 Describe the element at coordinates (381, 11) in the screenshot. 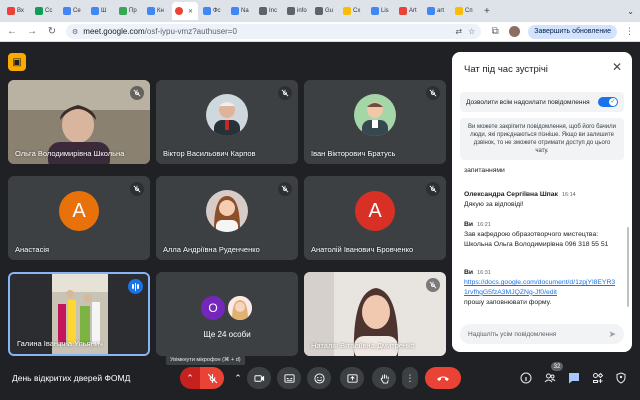

I see `browser-tab: Lis` at that location.